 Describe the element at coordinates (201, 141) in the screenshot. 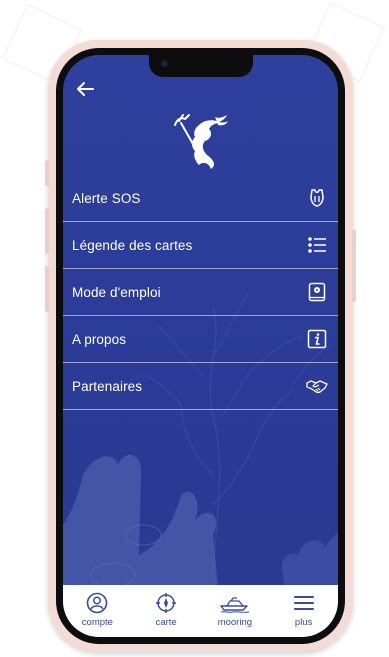

I see `mermaid-trident-logo-icon` at that location.